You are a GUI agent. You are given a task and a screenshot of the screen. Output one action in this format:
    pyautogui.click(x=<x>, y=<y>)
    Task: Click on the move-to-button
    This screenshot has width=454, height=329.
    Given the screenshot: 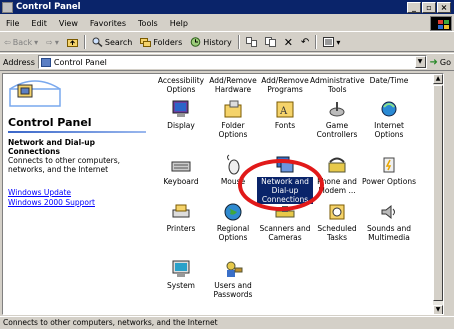 What is the action you would take?
    pyautogui.click(x=251, y=42)
    